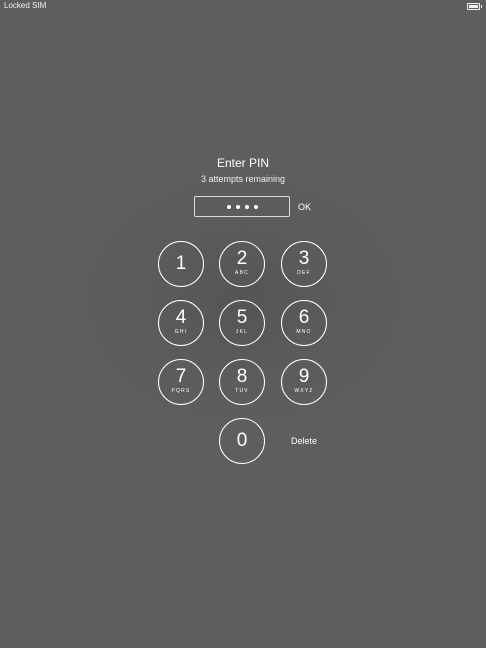 This screenshot has height=648, width=486. I want to click on ok-button: OK, so click(304, 207).